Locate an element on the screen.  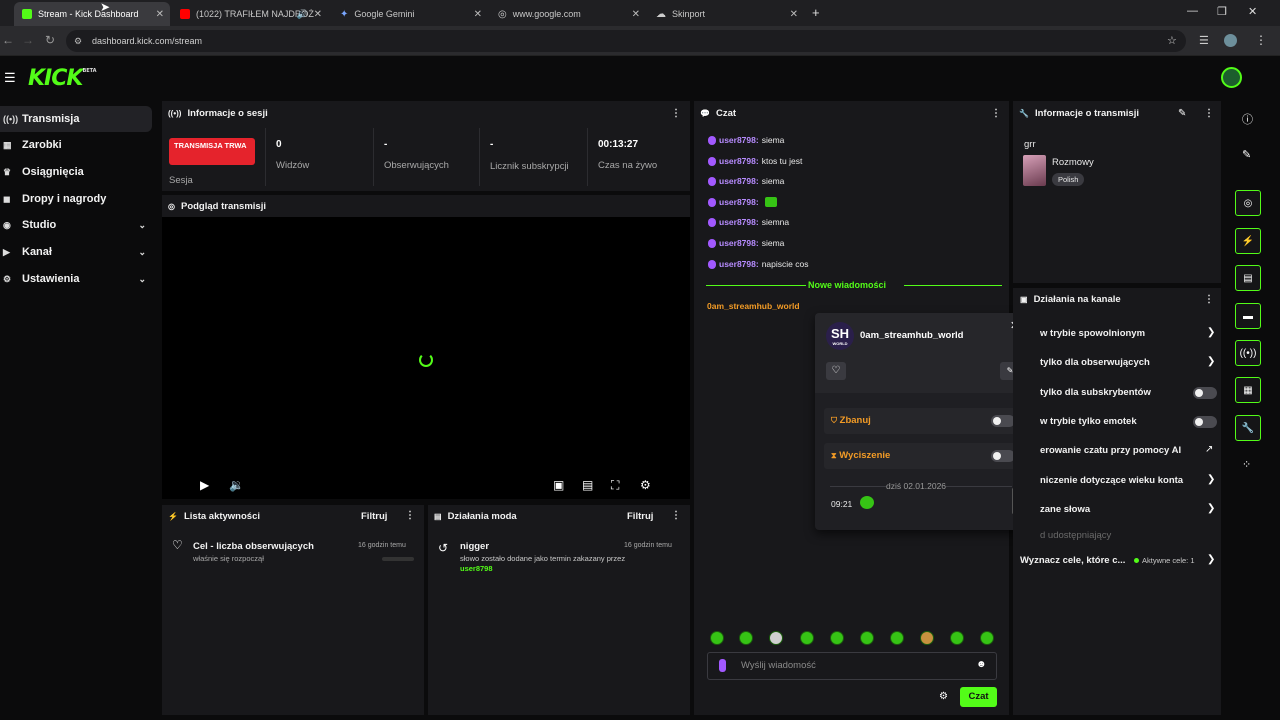
ban-toggle is located at coordinates (1003, 421).